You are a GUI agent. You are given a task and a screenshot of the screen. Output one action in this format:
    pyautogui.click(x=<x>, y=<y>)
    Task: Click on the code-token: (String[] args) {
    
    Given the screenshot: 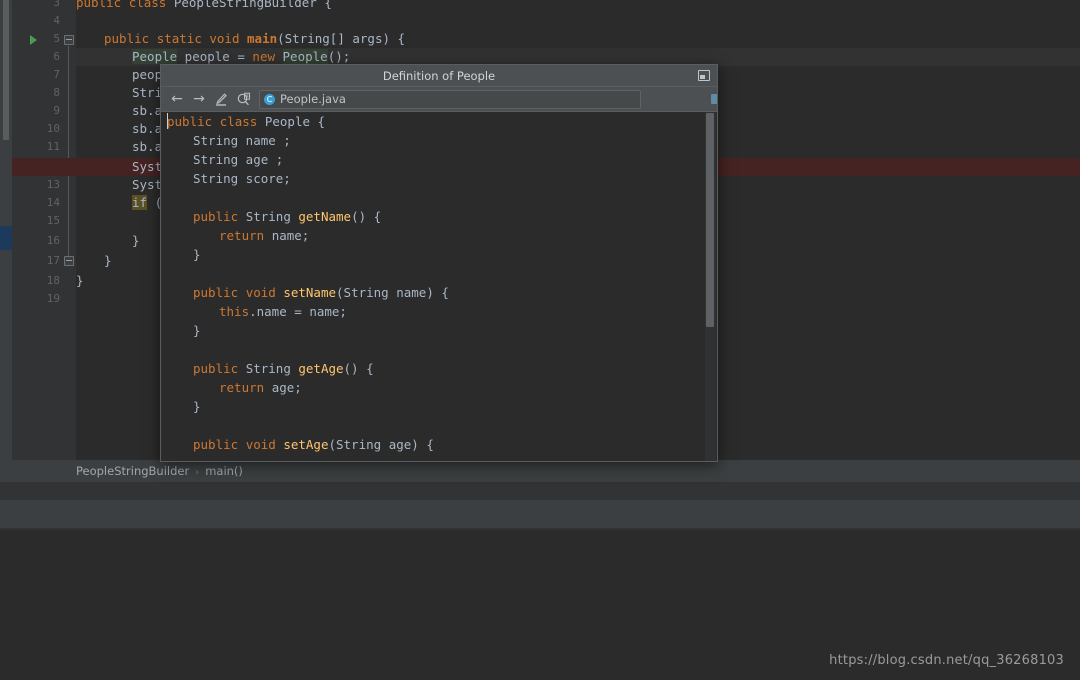 What is the action you would take?
    pyautogui.click(x=341, y=38)
    